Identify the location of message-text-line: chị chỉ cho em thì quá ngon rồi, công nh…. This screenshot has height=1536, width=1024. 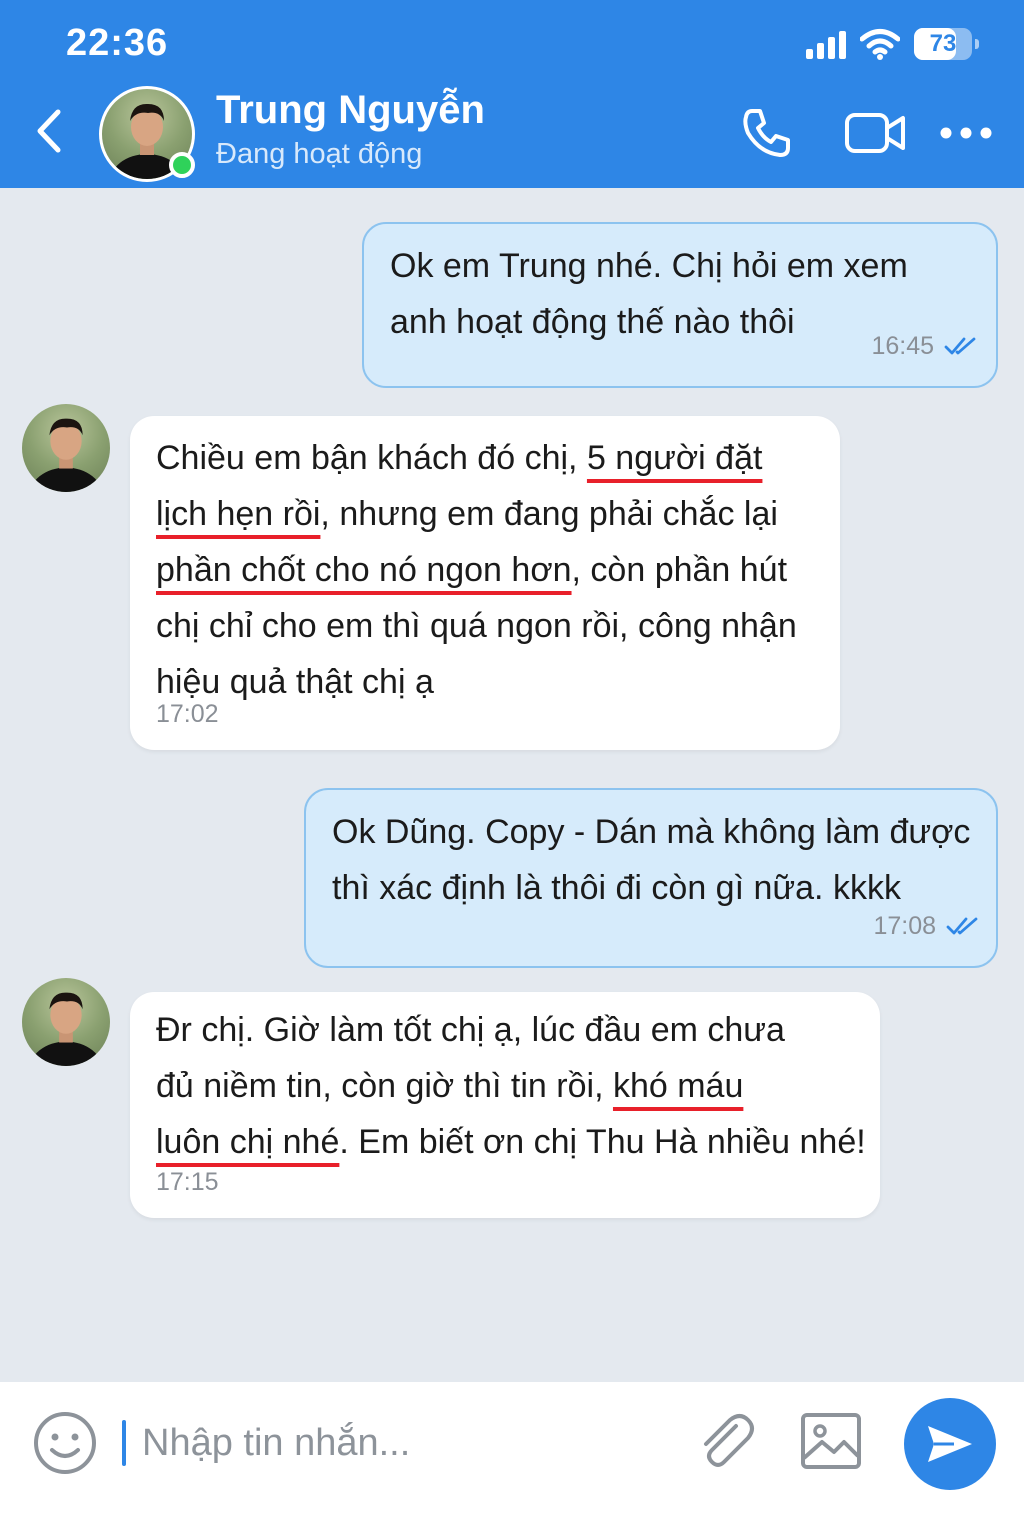
(476, 626).